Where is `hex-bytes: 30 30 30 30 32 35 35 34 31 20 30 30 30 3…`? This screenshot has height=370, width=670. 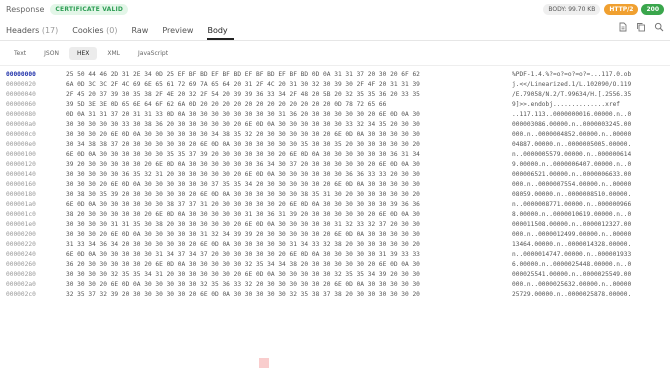 hex-bytes: 30 30 30 30 32 35 35 34 31 20 30 30 30 3… is located at coordinates (243, 274).